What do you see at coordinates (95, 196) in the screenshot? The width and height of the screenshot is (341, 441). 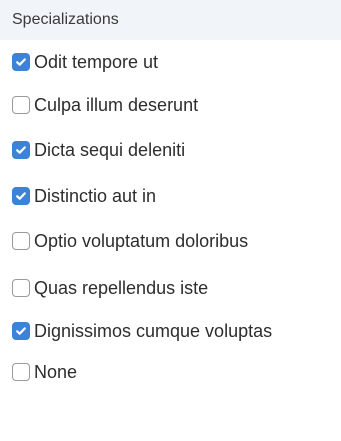 I see `option-label: Distinctio aut in` at bounding box center [95, 196].